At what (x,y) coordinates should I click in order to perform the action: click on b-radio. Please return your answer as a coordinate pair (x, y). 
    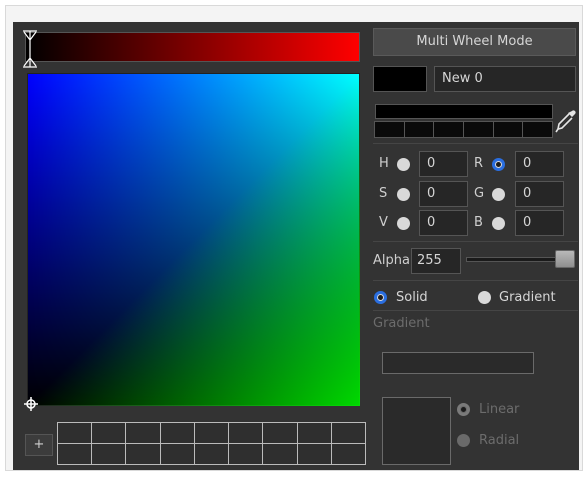
    Looking at the image, I should click on (498, 223).